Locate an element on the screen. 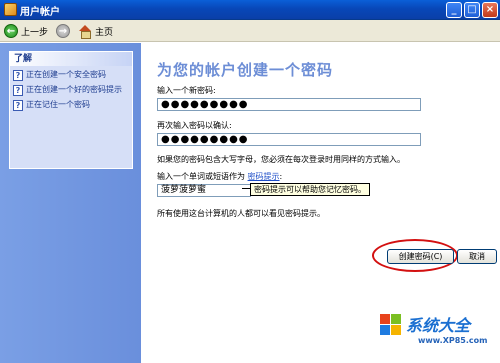 Image resolution: width=500 pixels, height=363 pixels. site-watermark: 系统大全 www.XP85.com is located at coordinates (439, 335).